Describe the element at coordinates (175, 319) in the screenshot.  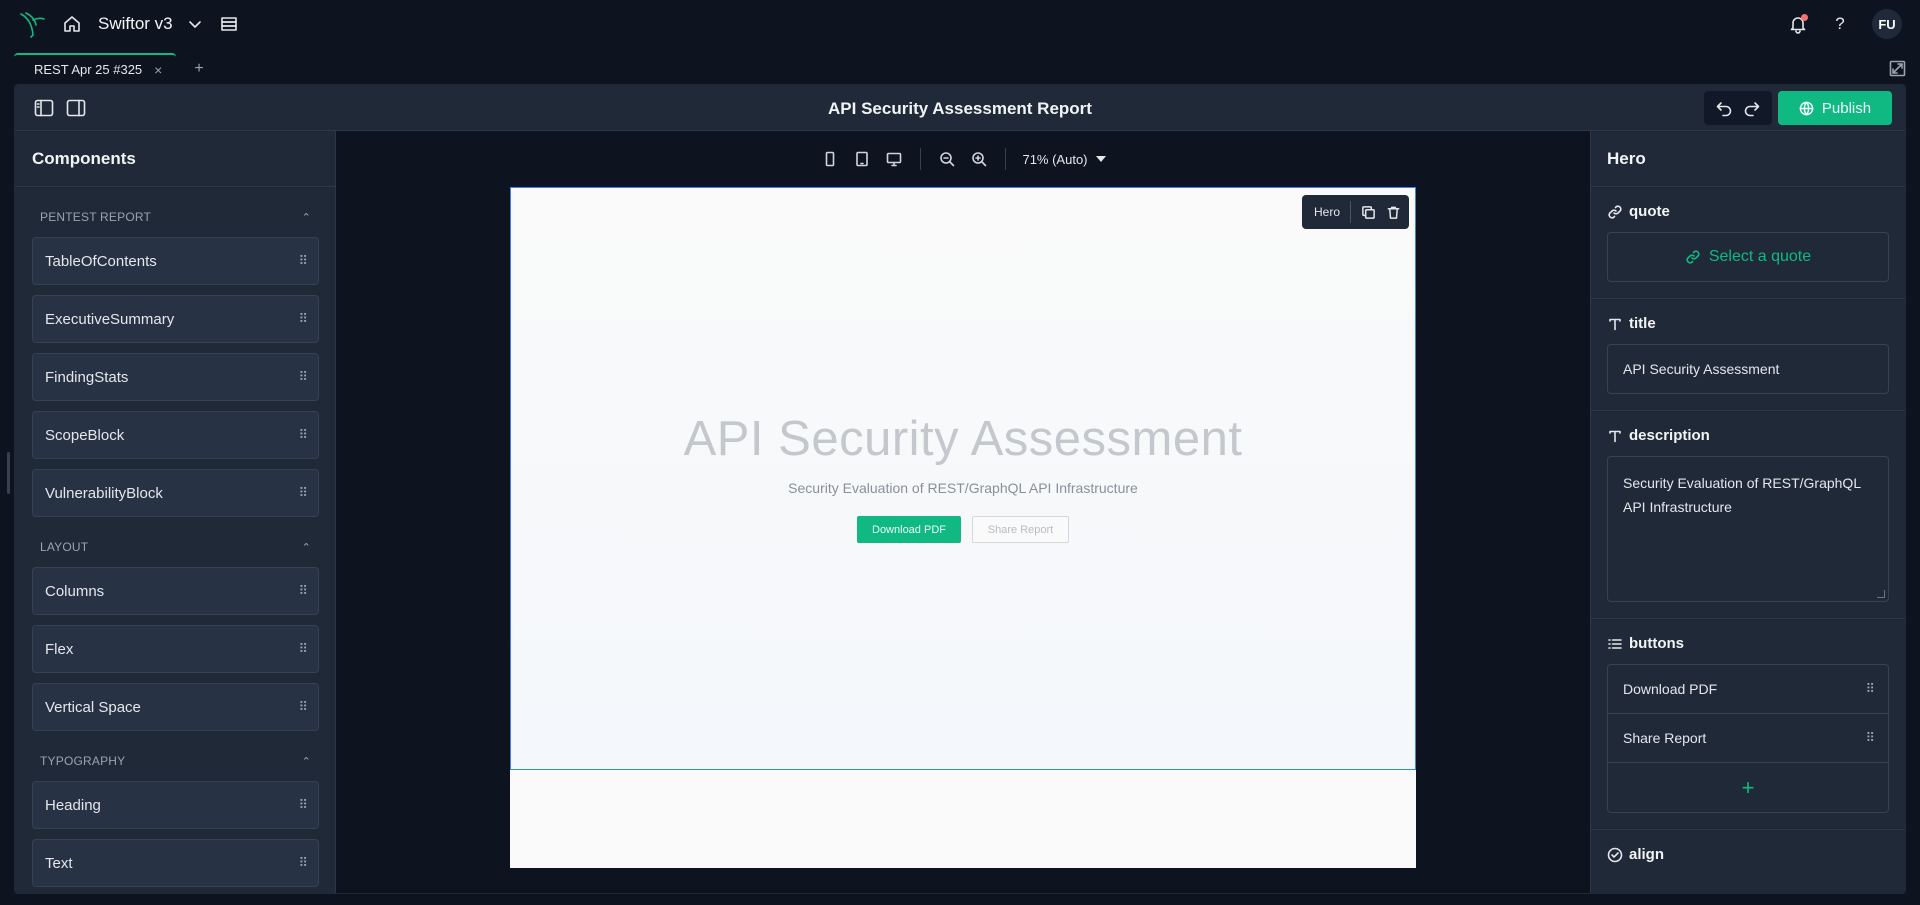
I see `component-item: ExecutiveSummary ⠿` at that location.